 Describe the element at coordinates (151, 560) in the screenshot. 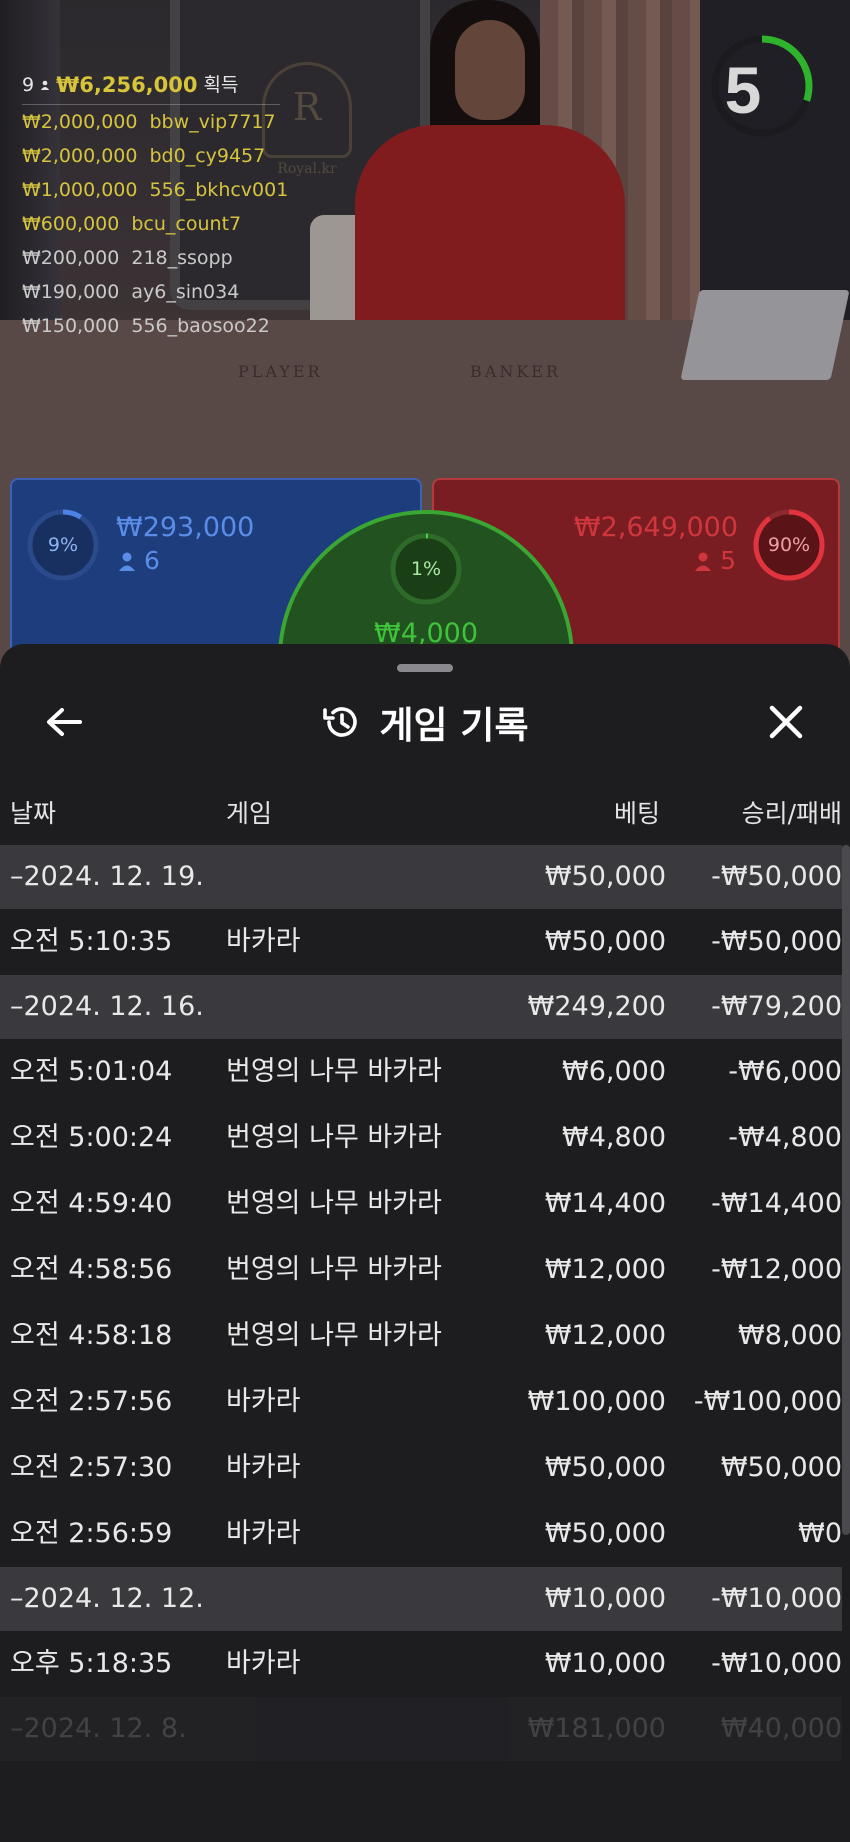

I see `player-count-value: 6` at that location.